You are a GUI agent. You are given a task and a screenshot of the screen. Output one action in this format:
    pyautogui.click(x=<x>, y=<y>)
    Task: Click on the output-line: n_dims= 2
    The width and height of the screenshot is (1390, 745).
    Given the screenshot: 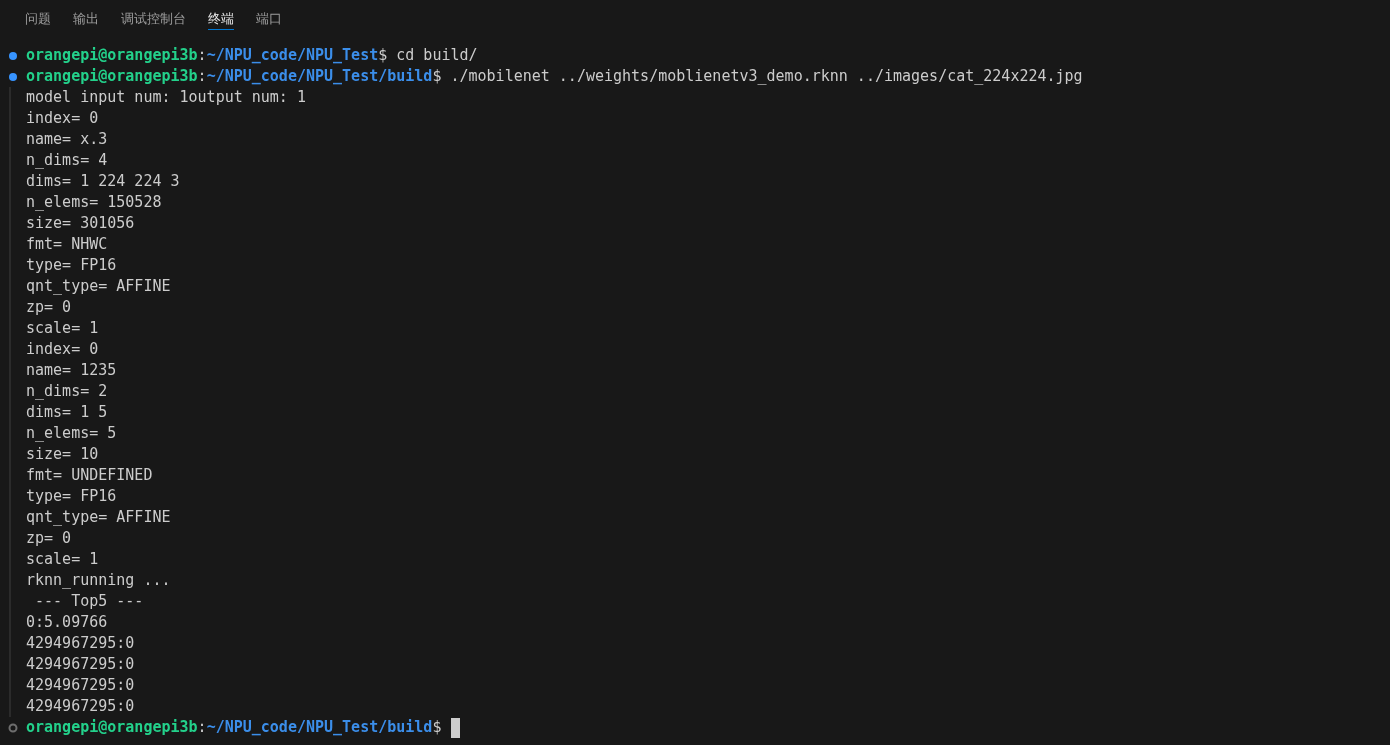 What is the action you would take?
    pyautogui.click(x=67, y=391)
    